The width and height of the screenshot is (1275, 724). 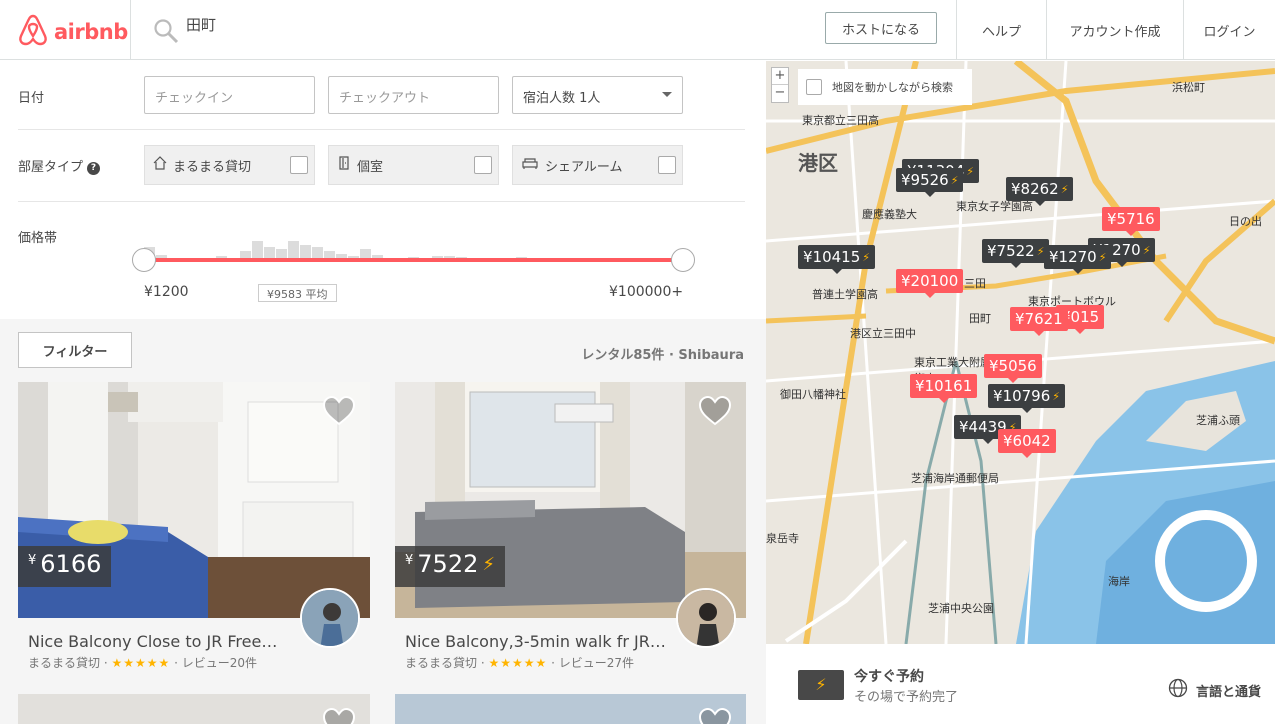 What do you see at coordinates (194, 500) in the screenshot?
I see `listing-photo: ¥ 6166` at bounding box center [194, 500].